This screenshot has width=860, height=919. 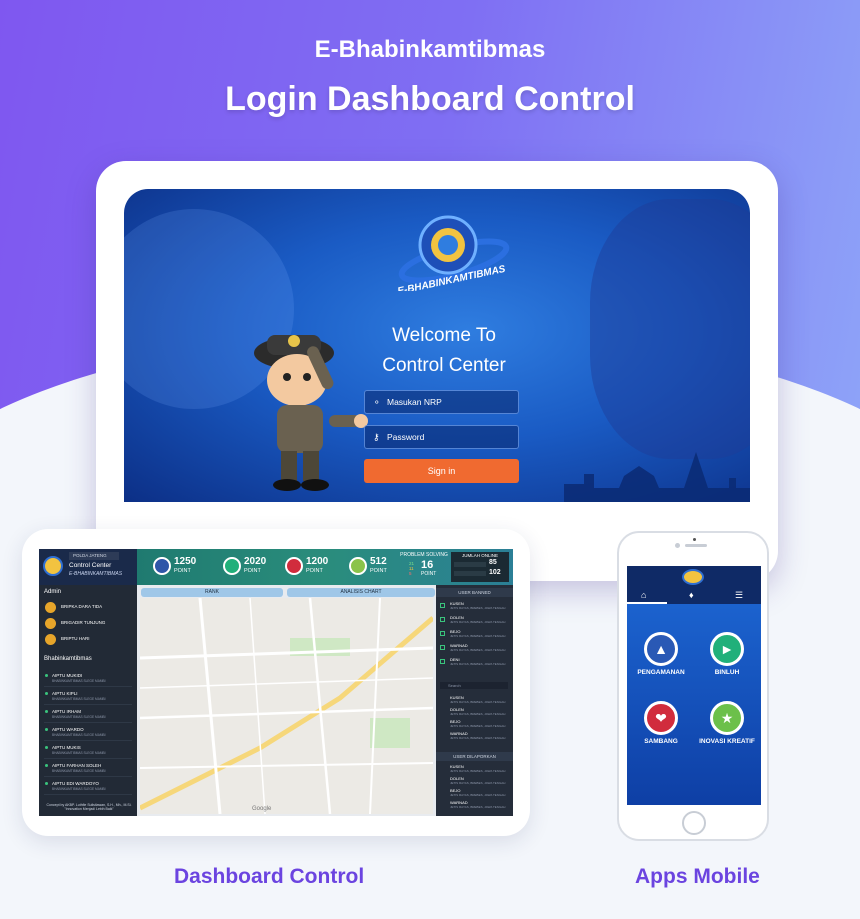 I want to click on lightbulb-icon: ★, so click(x=727, y=718).